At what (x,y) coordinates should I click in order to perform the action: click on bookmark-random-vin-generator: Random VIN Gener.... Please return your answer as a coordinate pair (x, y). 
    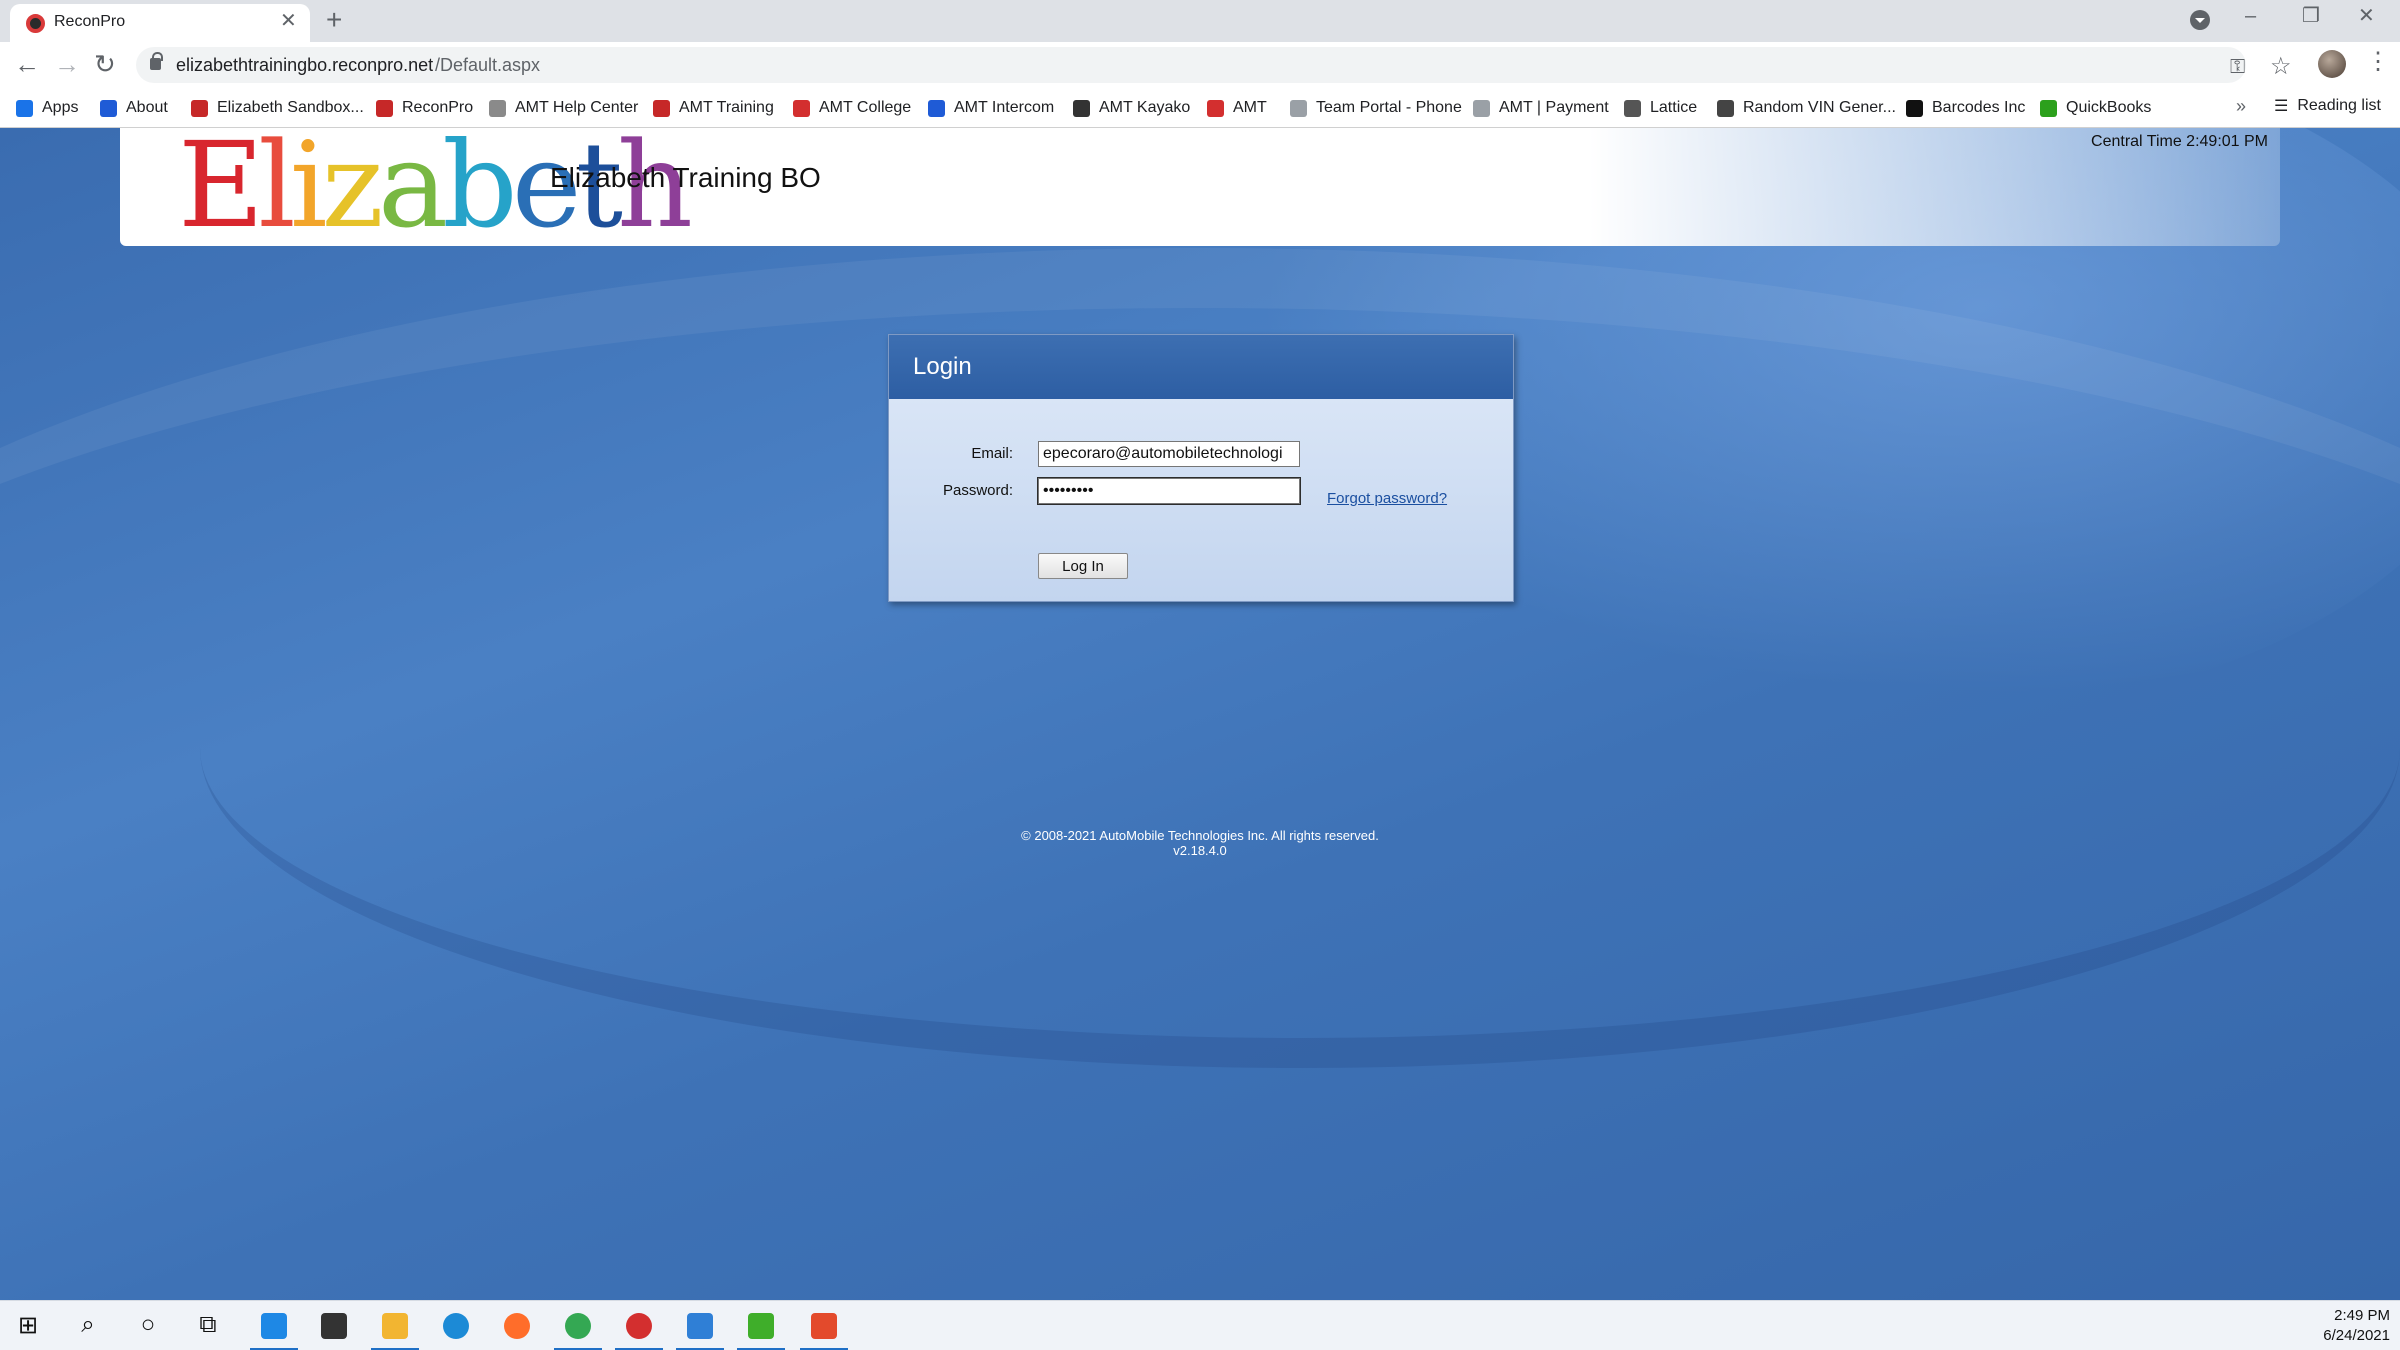
    Looking at the image, I should click on (1806, 108).